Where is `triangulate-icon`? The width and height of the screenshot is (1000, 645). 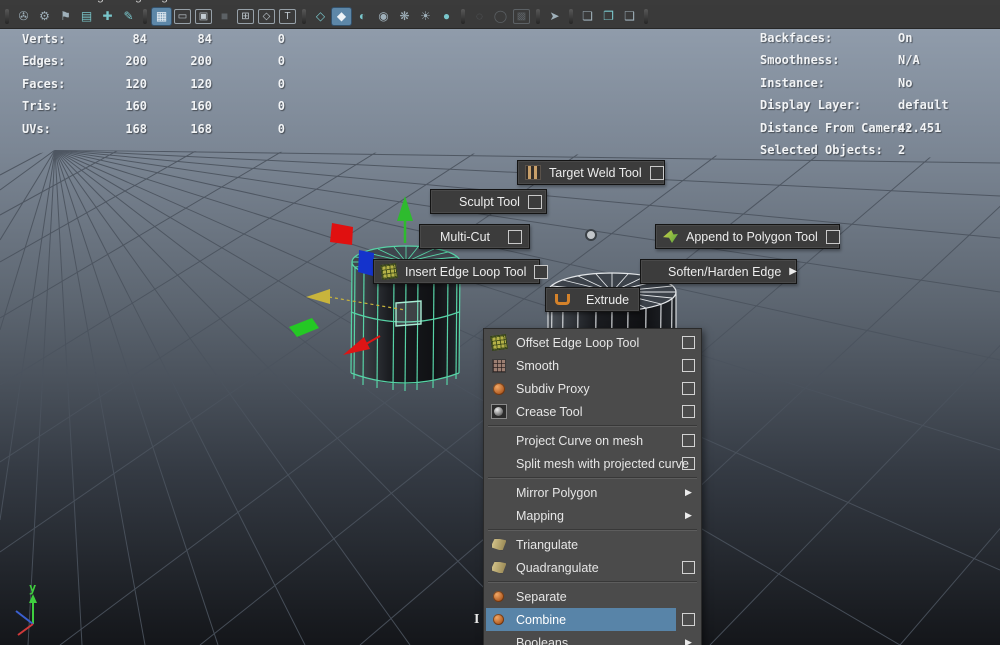
triangulate-icon is located at coordinates (498, 544).